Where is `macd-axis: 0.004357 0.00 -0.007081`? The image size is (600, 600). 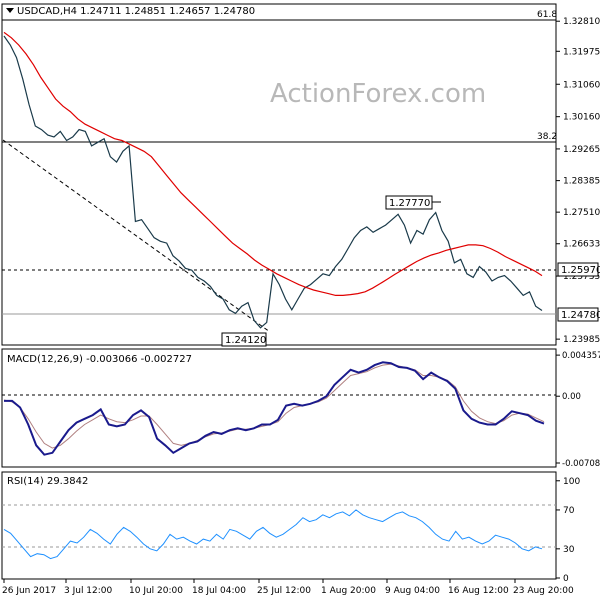 macd-axis: 0.004357 0.00 -0.007081 is located at coordinates (578, 410).